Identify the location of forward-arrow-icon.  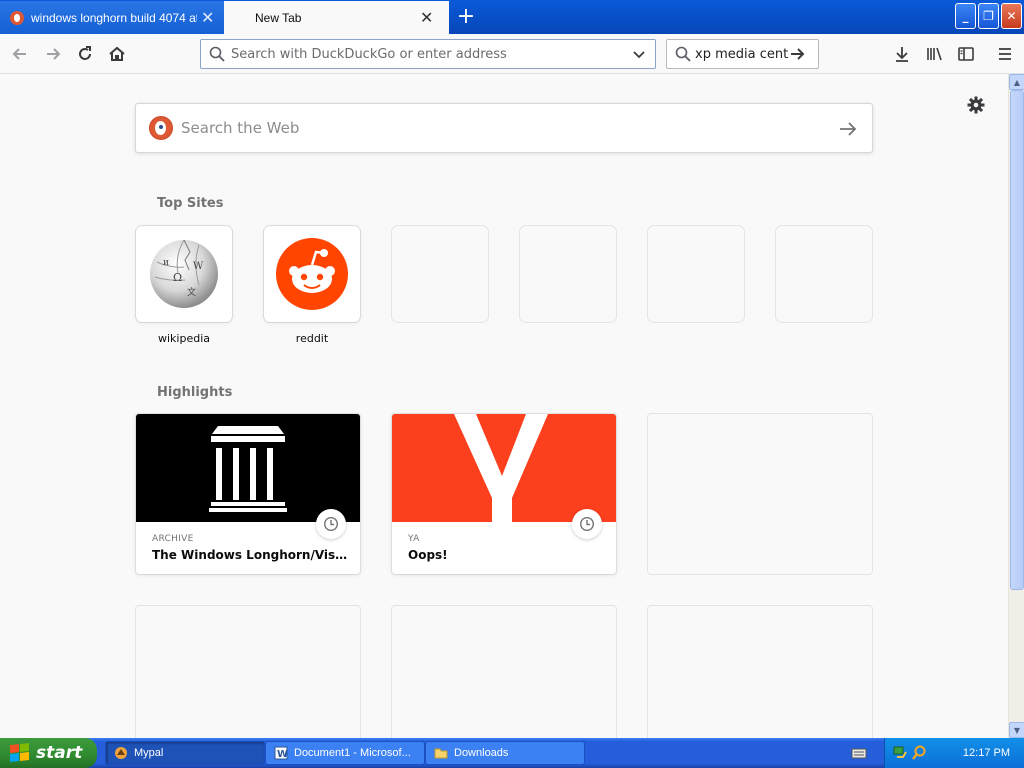
(54, 54).